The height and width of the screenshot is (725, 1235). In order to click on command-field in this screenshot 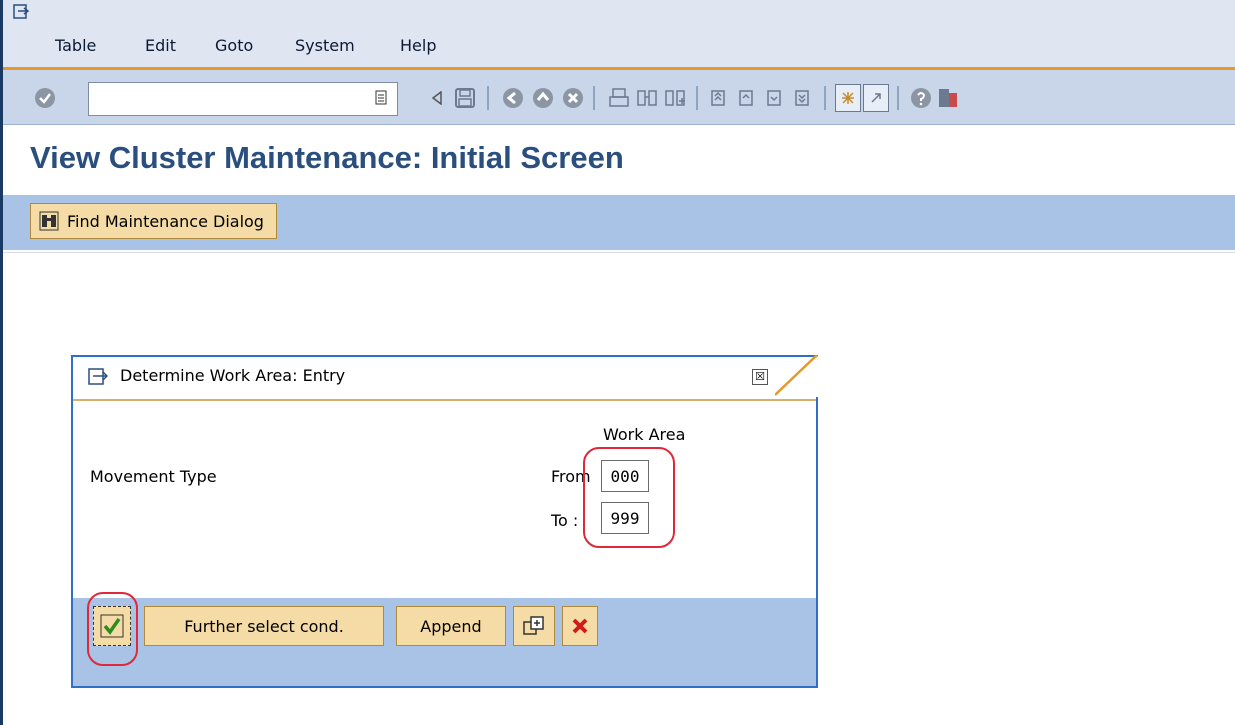, I will do `click(243, 99)`.